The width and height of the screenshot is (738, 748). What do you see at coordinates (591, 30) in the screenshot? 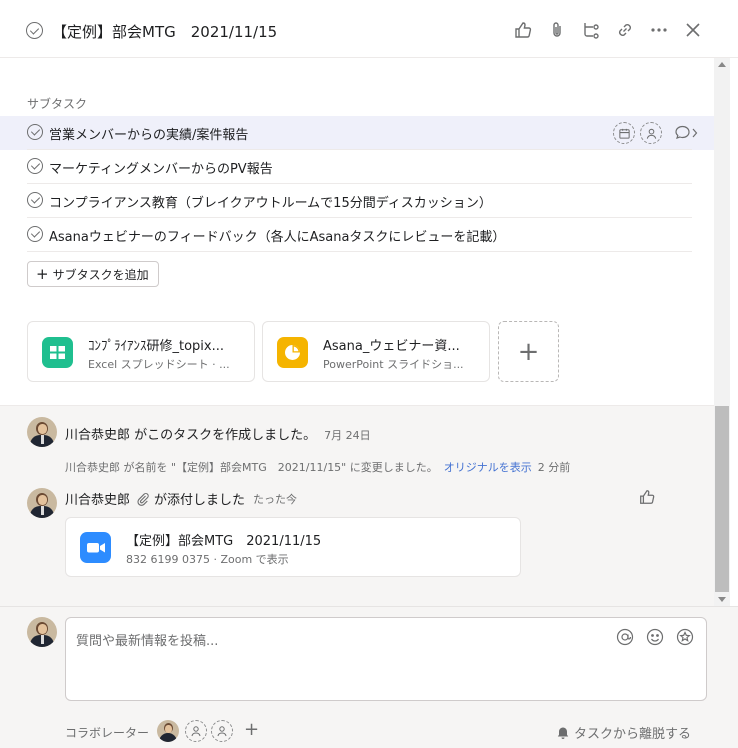
I see `subtask-icon` at bounding box center [591, 30].